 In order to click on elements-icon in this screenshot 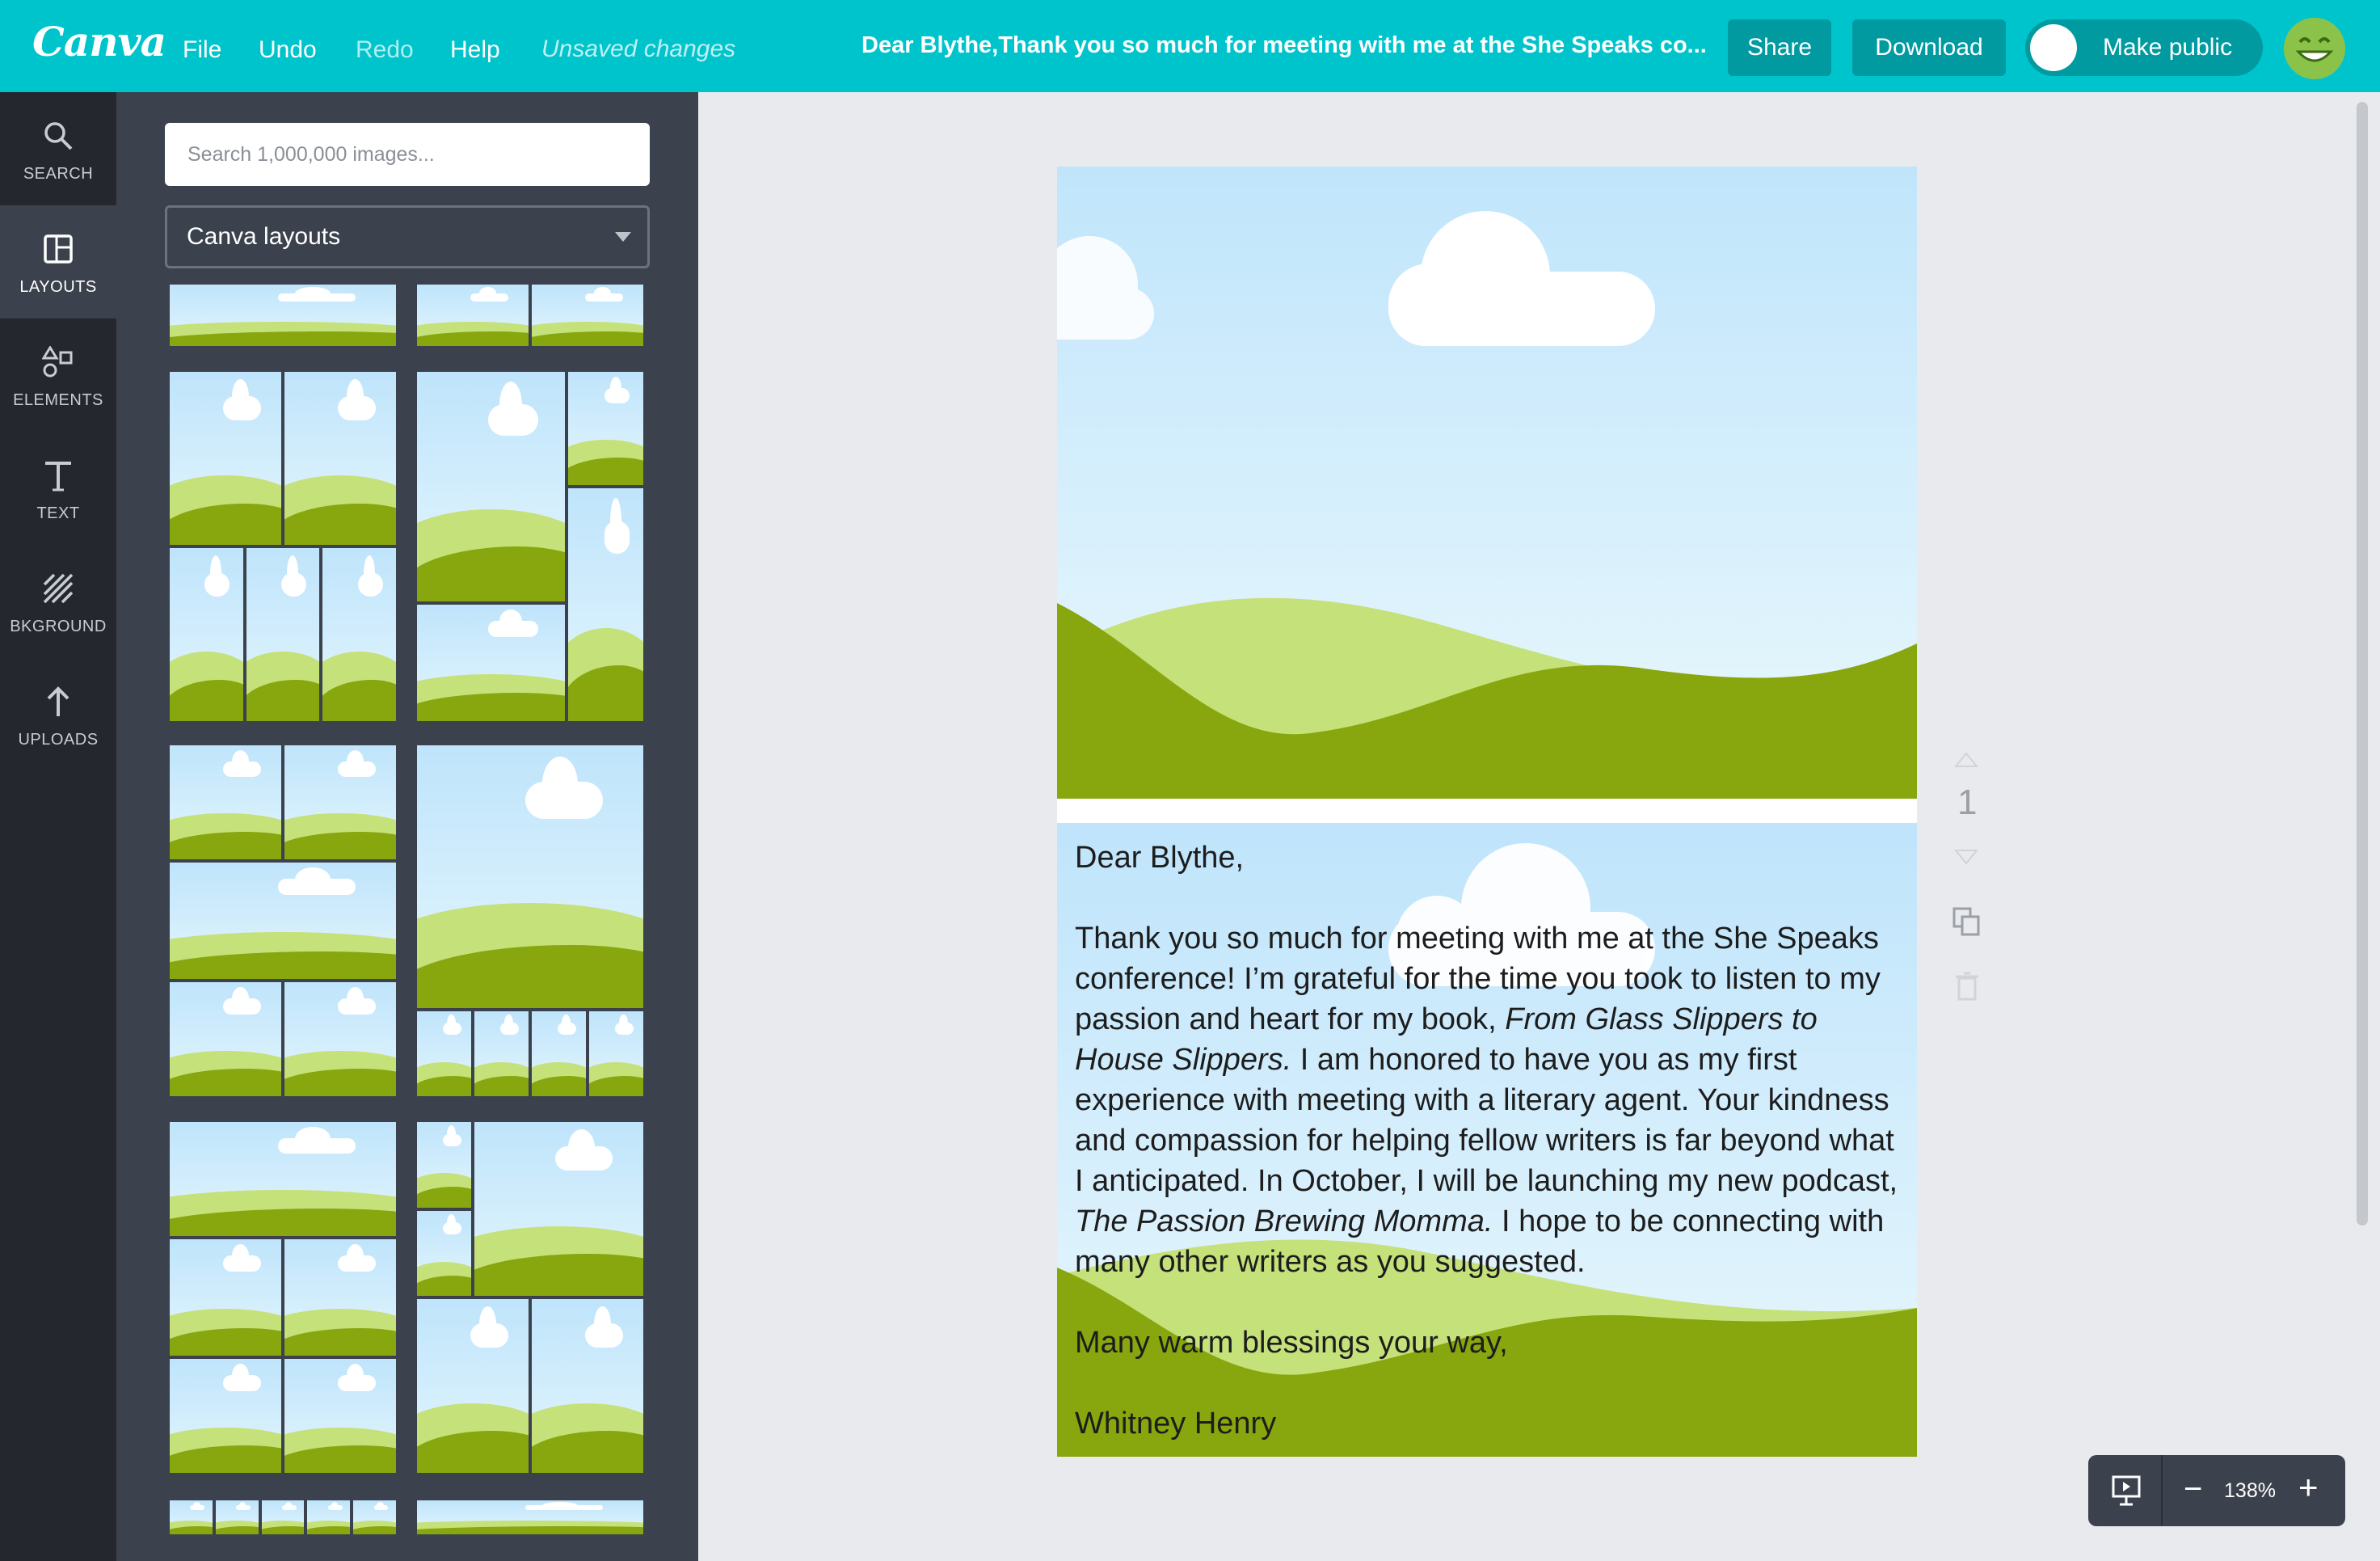, I will do `click(57, 362)`.